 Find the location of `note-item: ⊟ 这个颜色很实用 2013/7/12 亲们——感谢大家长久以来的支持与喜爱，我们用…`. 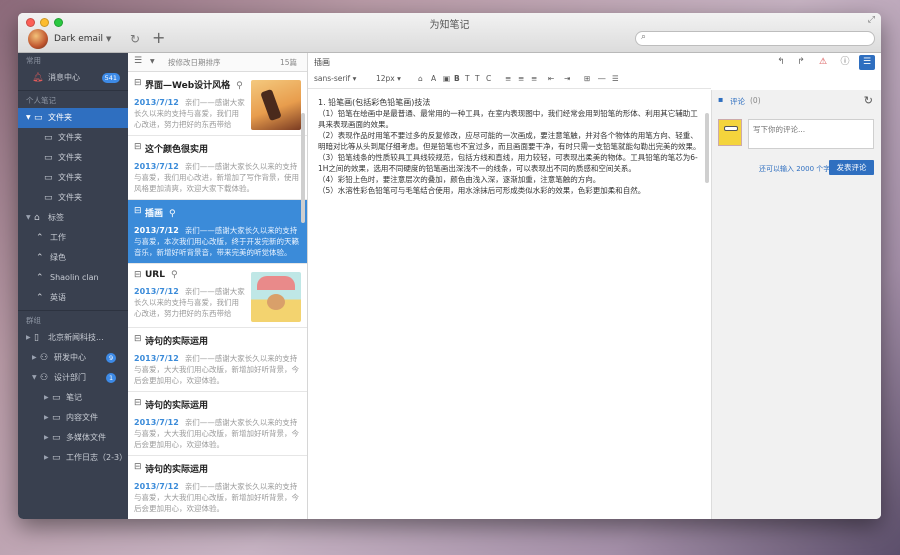

note-item: ⊟ 这个颜色很实用 2013/7/12 亲们——感谢大家长久以来的支持与喜爱，我们用… is located at coordinates (217, 168).